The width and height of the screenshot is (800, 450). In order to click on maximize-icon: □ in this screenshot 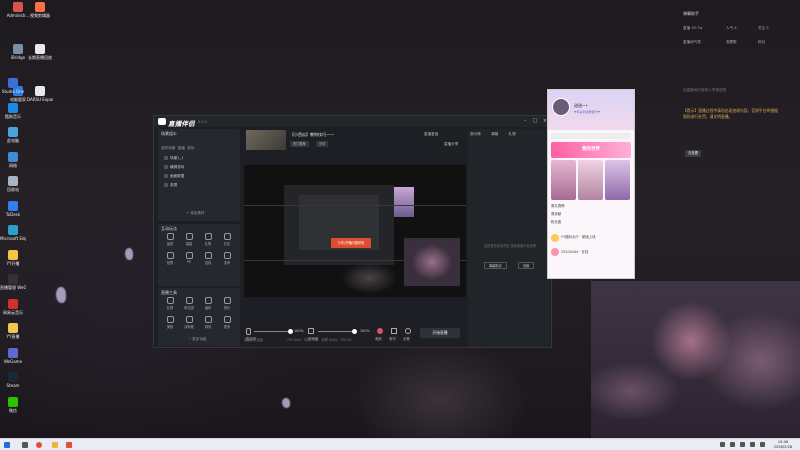, I will do `click(535, 121)`.